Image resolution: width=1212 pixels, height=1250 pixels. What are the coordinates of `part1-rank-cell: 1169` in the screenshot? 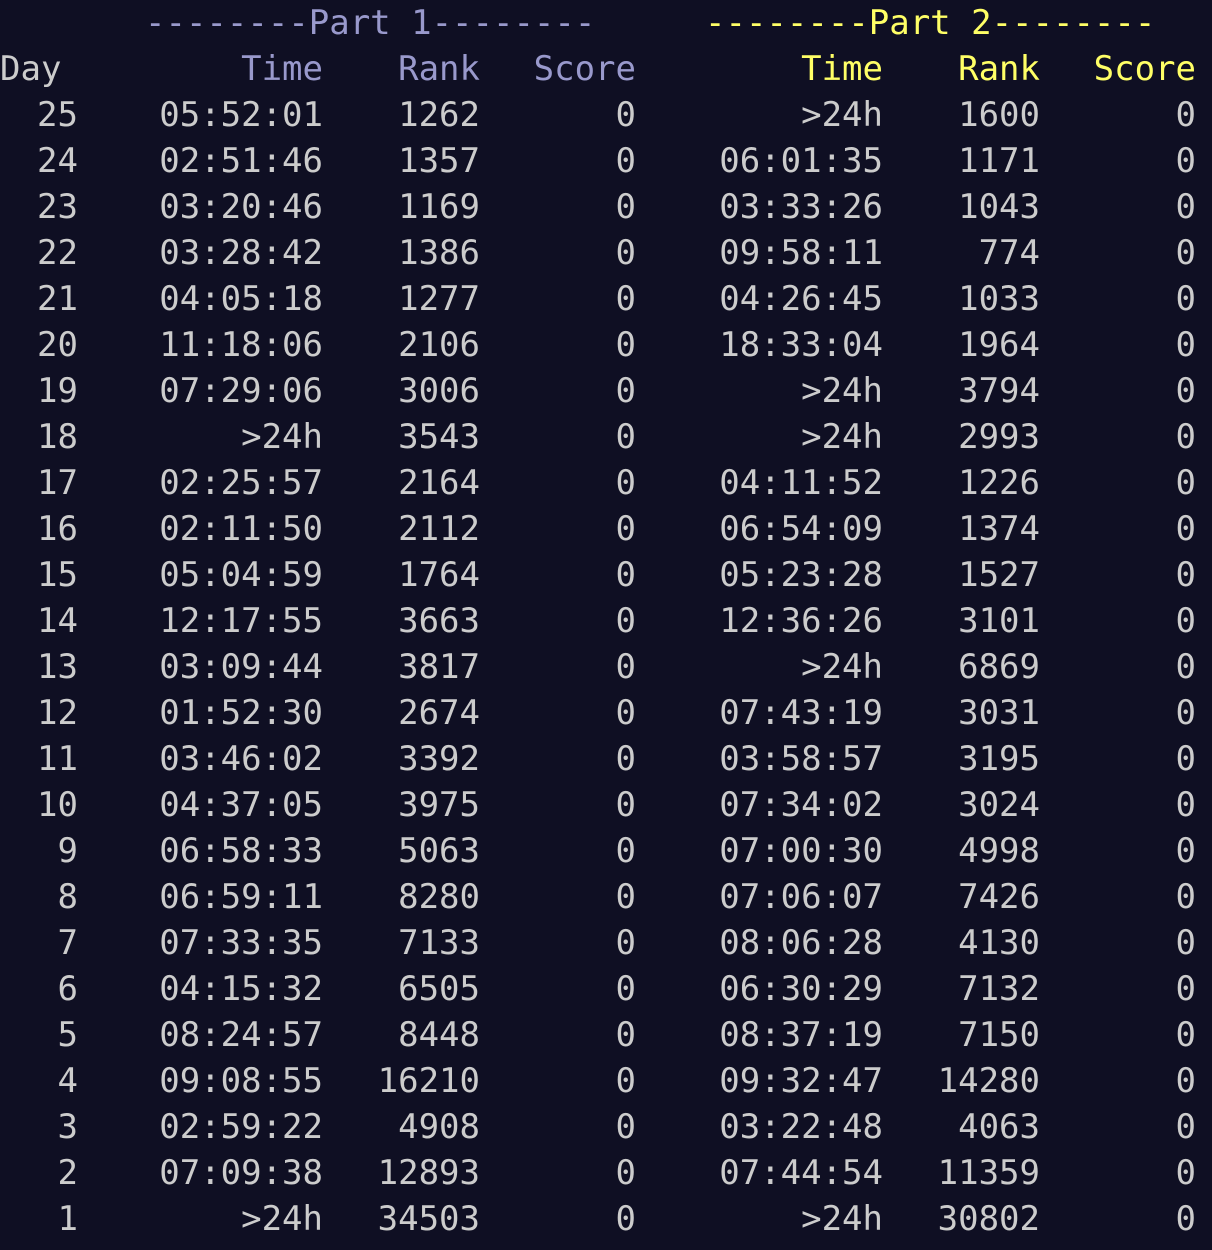 It's located at (439, 207).